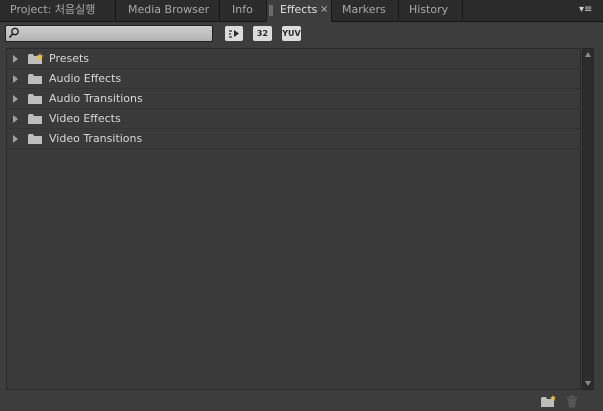 This screenshot has height=411, width=603. I want to click on yuv-filter-button: YUV, so click(291, 33).